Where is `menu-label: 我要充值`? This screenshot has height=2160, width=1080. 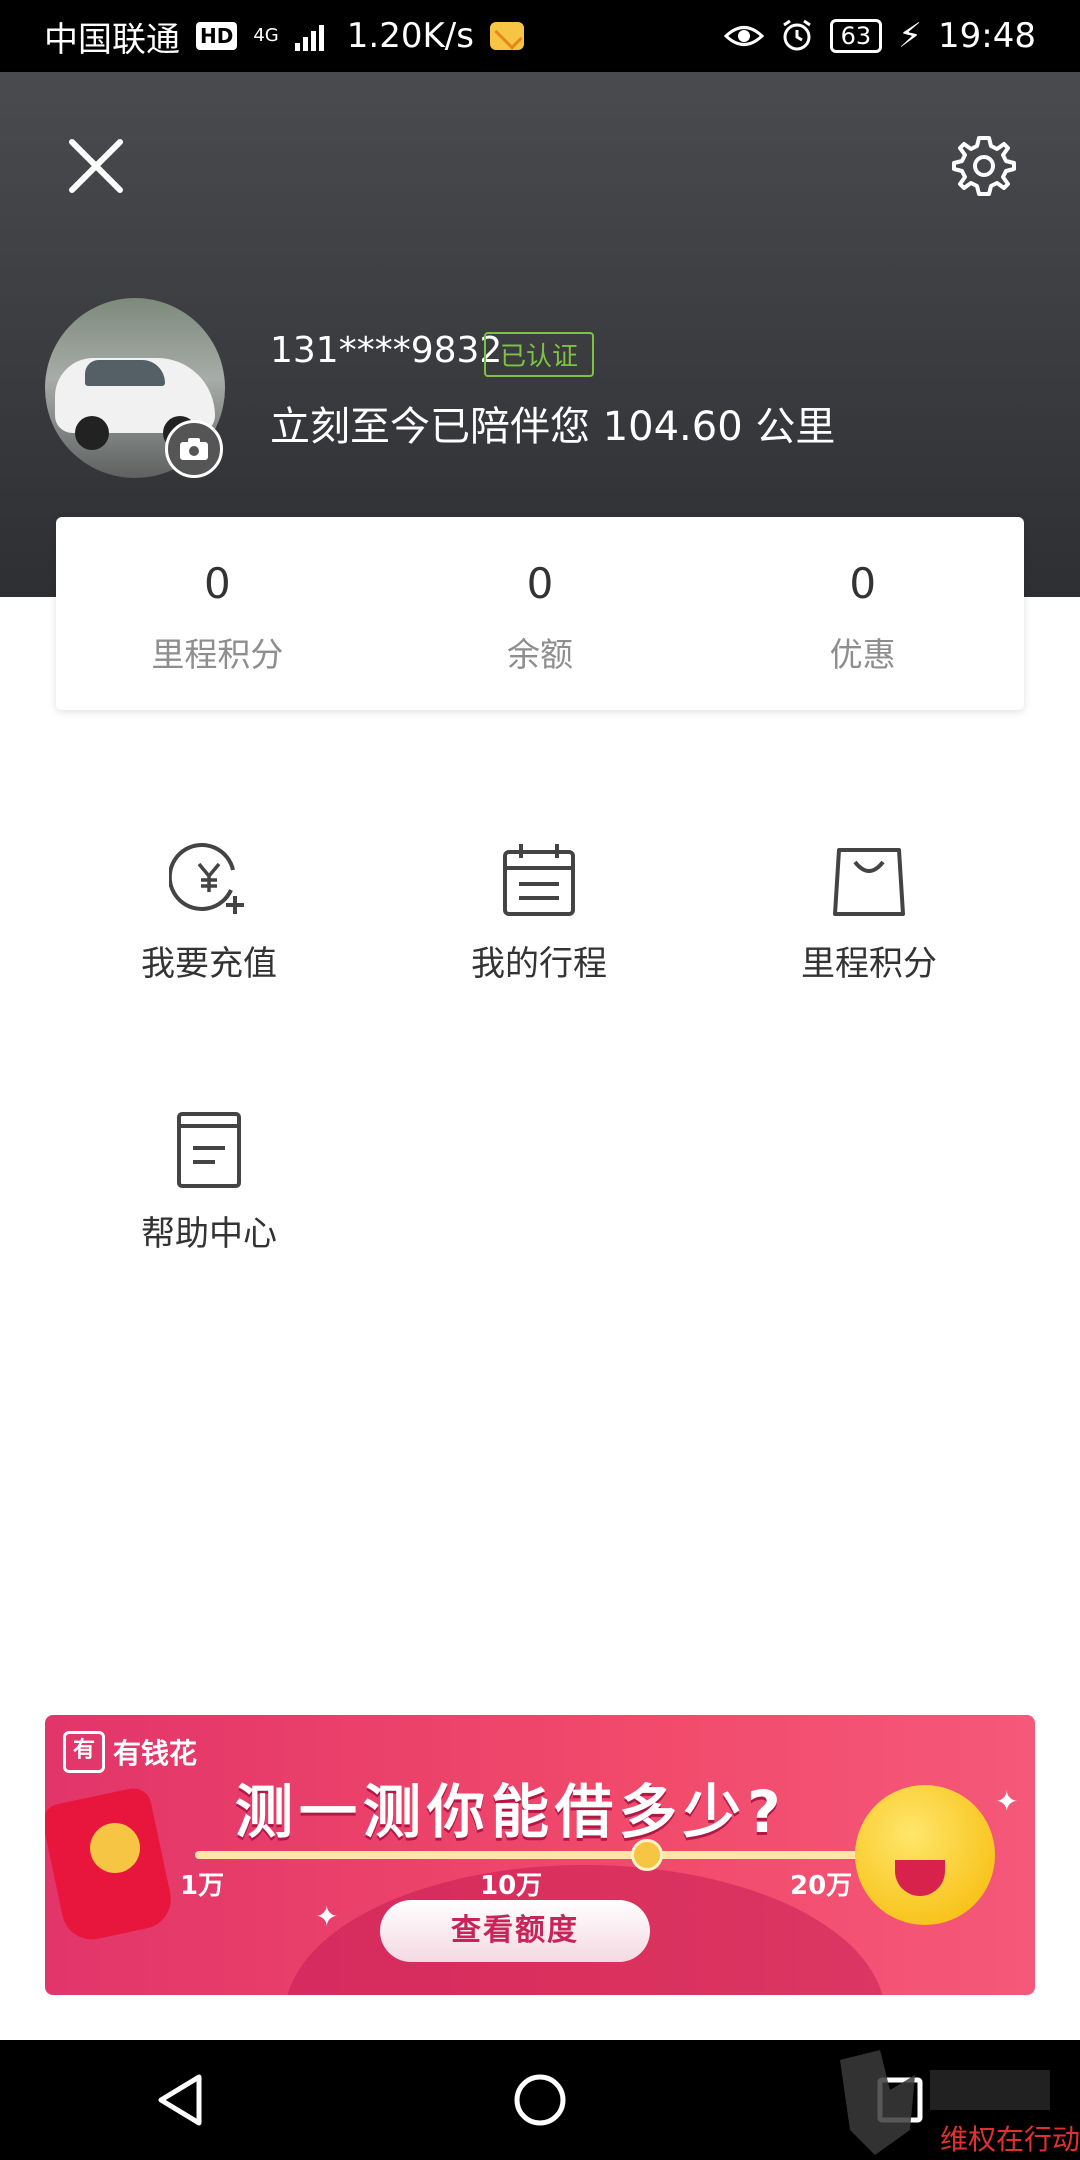
menu-label: 我要充值 is located at coordinates (209, 964).